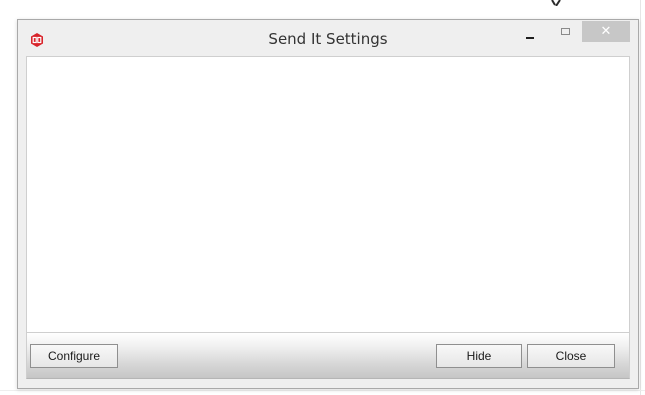 This screenshot has width=645, height=395. What do you see at coordinates (74, 356) in the screenshot?
I see `configure-button: Configure` at bounding box center [74, 356].